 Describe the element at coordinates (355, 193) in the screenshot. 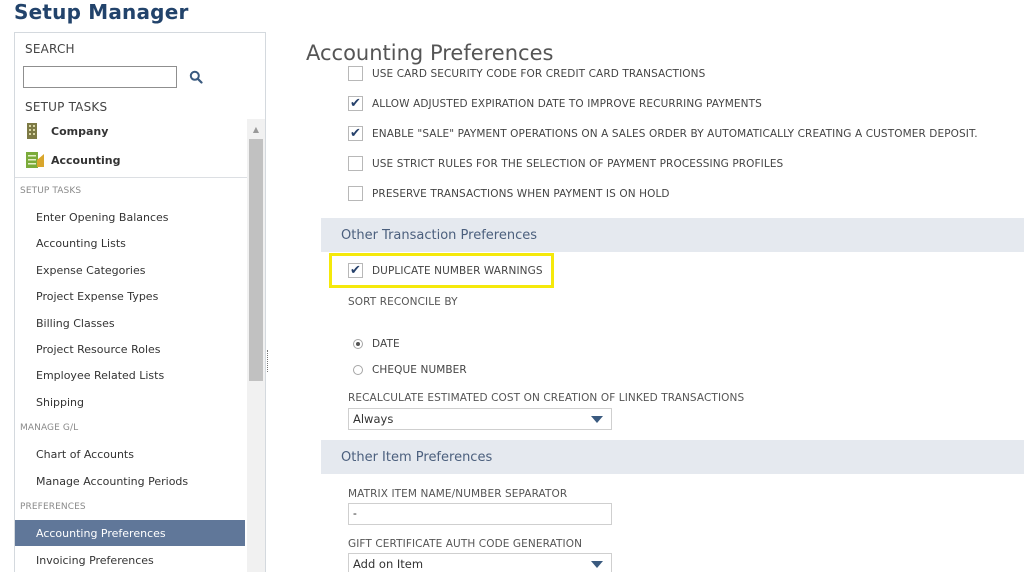

I see `checkbox-preserve-transactions` at that location.